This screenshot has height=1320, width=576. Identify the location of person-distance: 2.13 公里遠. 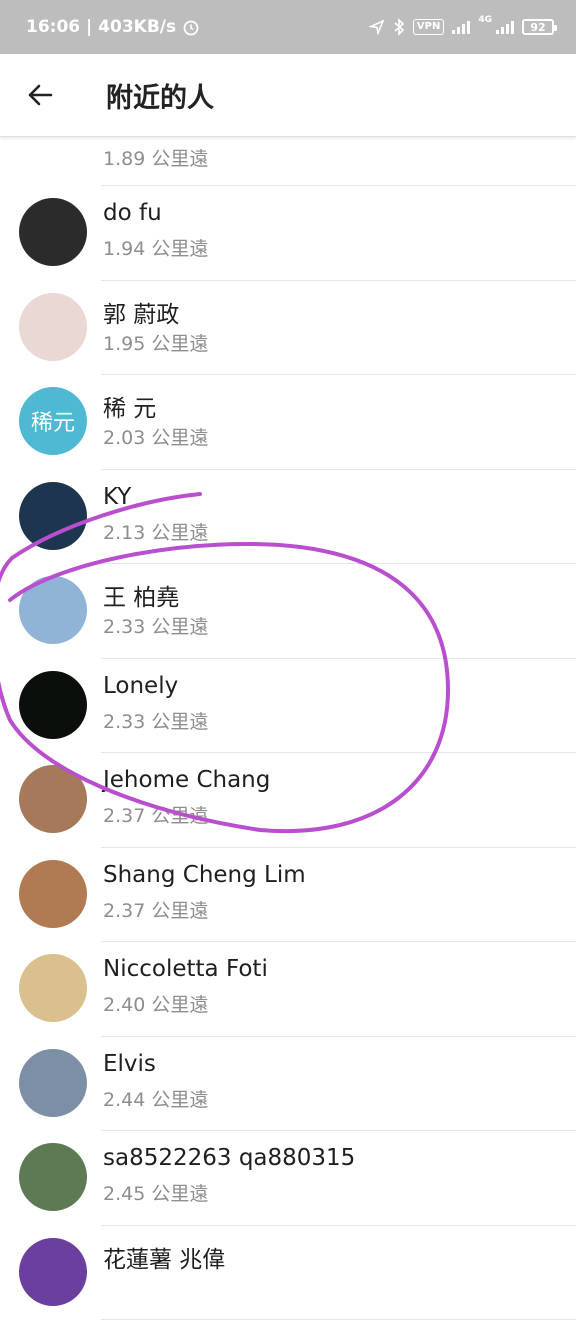
(155, 531).